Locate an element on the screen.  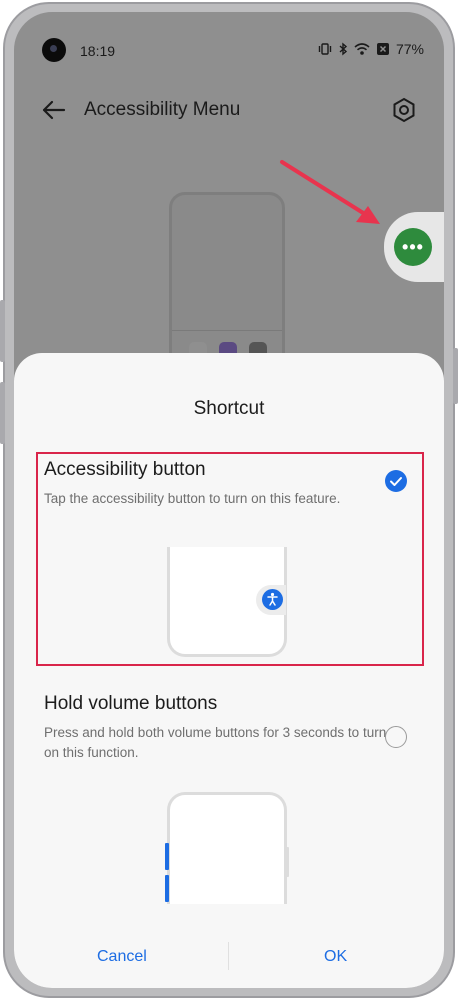
status-icons: 77% is located at coordinates (371, 49).